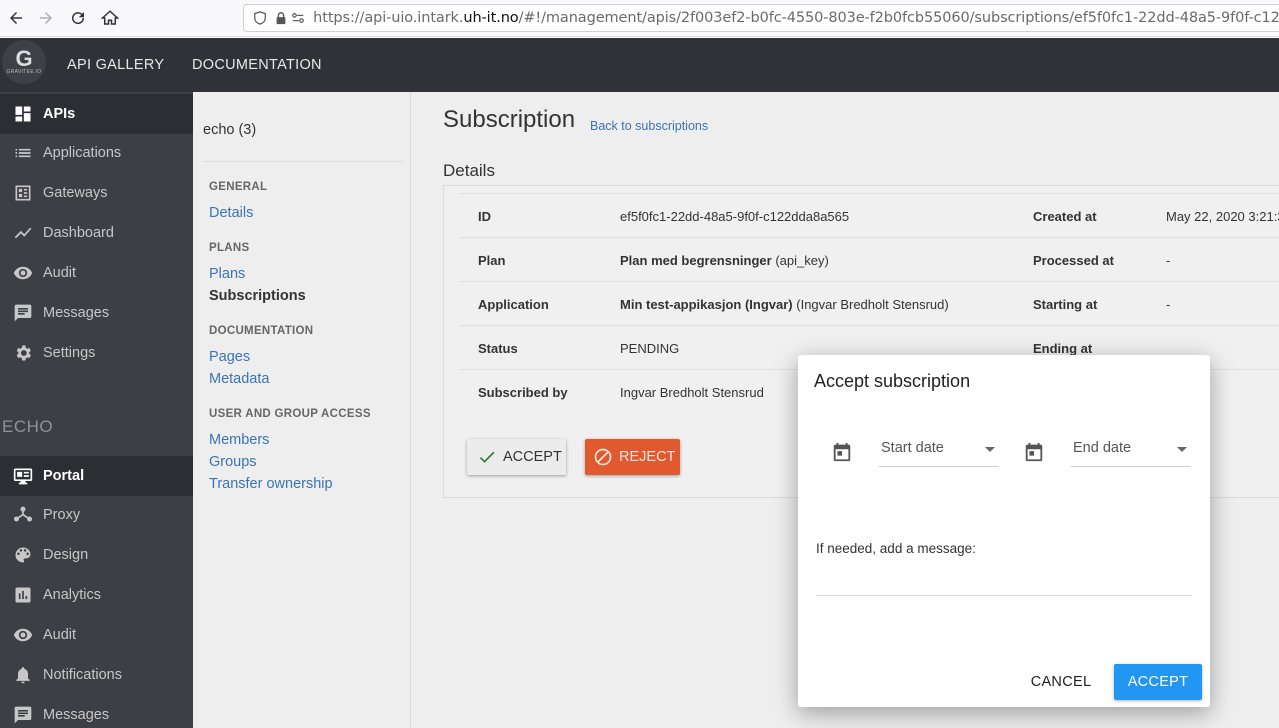 This screenshot has width=1279, height=728. What do you see at coordinates (82, 153) in the screenshot?
I see `sidebar-item-label: Applications` at bounding box center [82, 153].